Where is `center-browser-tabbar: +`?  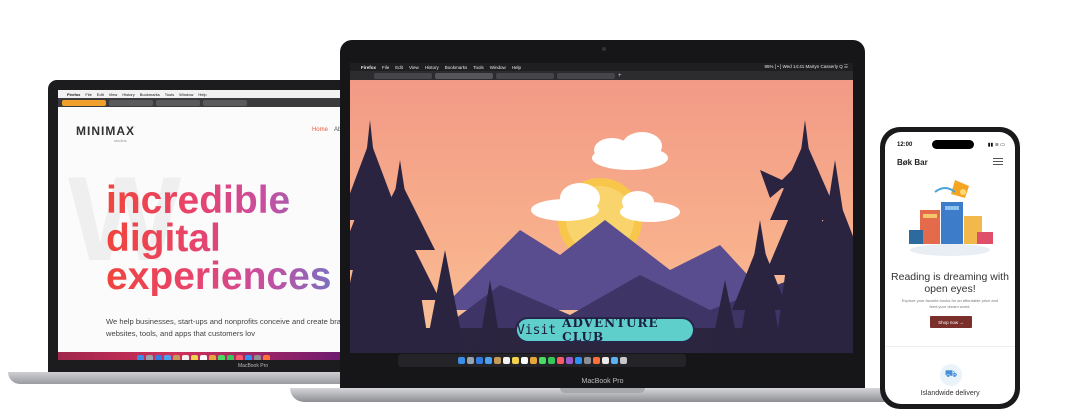
center-browser-tabbar: + is located at coordinates (601, 75).